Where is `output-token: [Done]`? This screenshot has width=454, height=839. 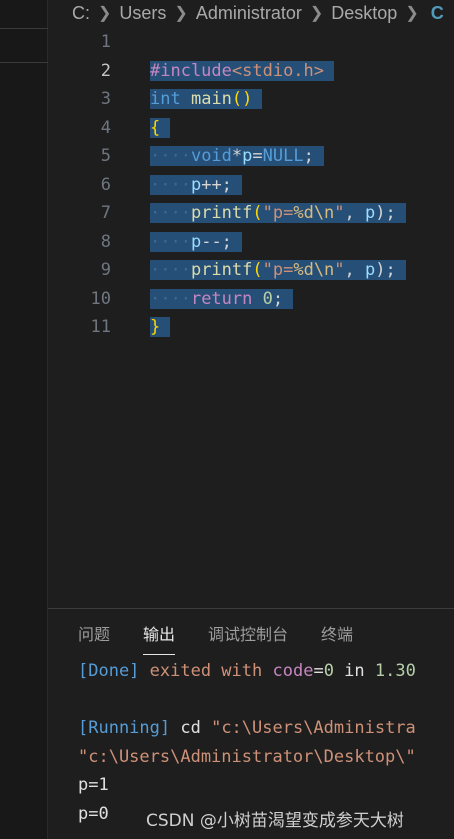 output-token: [Done] is located at coordinates (109, 671).